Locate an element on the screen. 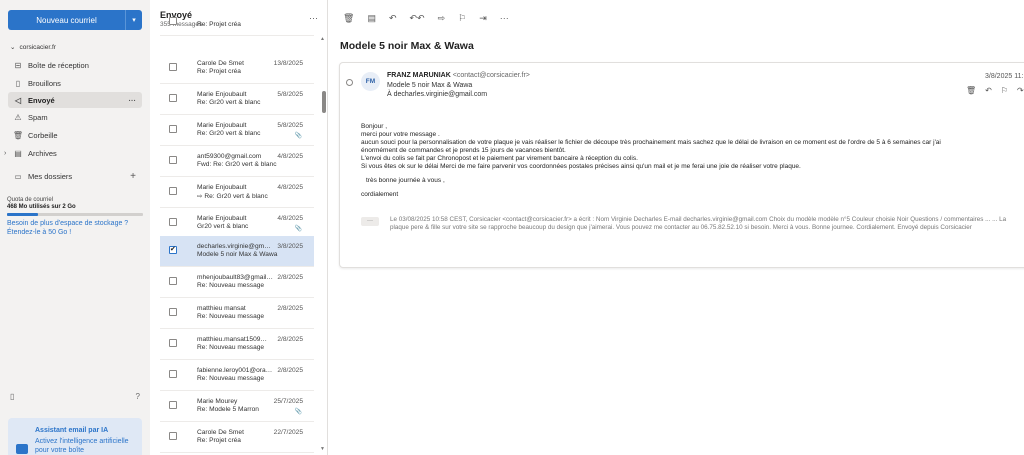  message-row: Re: Projet créa is located at coordinates (237, 26).